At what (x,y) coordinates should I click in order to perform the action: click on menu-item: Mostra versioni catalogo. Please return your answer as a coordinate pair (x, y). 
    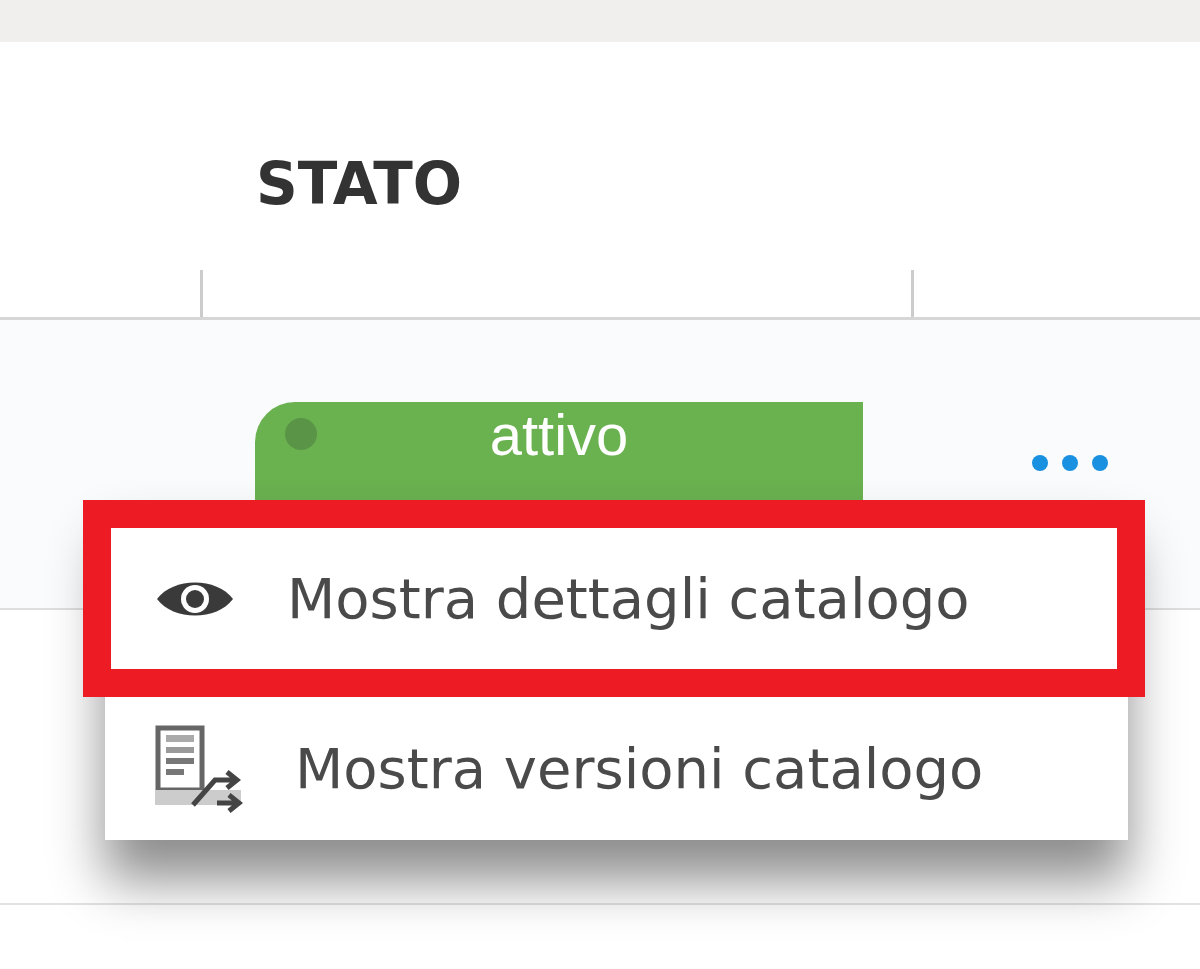
    Looking at the image, I should click on (616, 768).